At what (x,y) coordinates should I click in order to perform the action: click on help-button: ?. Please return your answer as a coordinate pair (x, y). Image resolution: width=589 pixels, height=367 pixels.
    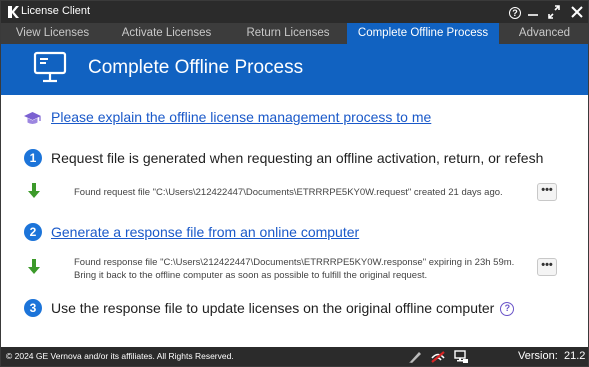
    Looking at the image, I should click on (515, 12).